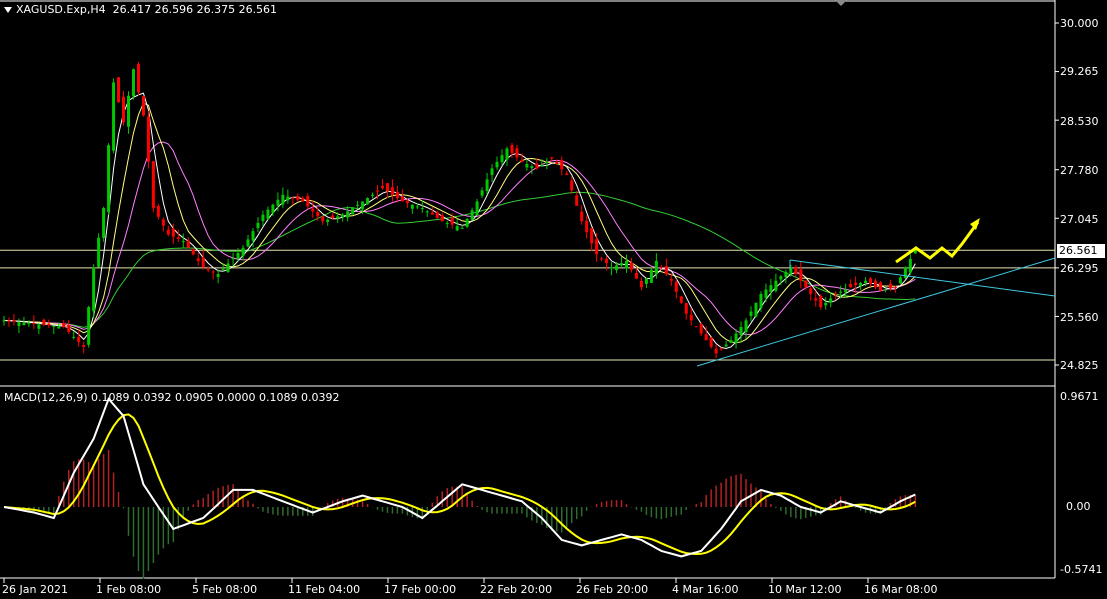 The height and width of the screenshot is (599, 1107). What do you see at coordinates (61, 9) in the screenshot?
I see `symbol-label: XAGUSD.Exp,H4` at bounding box center [61, 9].